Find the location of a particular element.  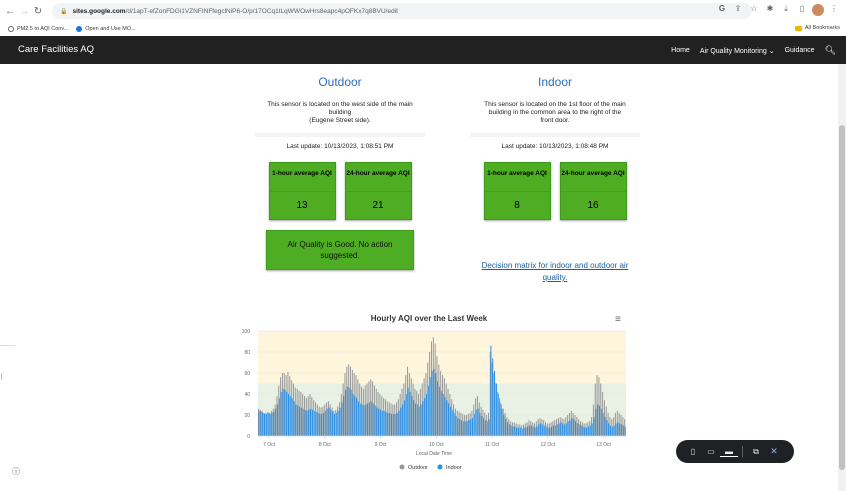

menu-kebab-icon: ⋮ is located at coordinates (834, 11).